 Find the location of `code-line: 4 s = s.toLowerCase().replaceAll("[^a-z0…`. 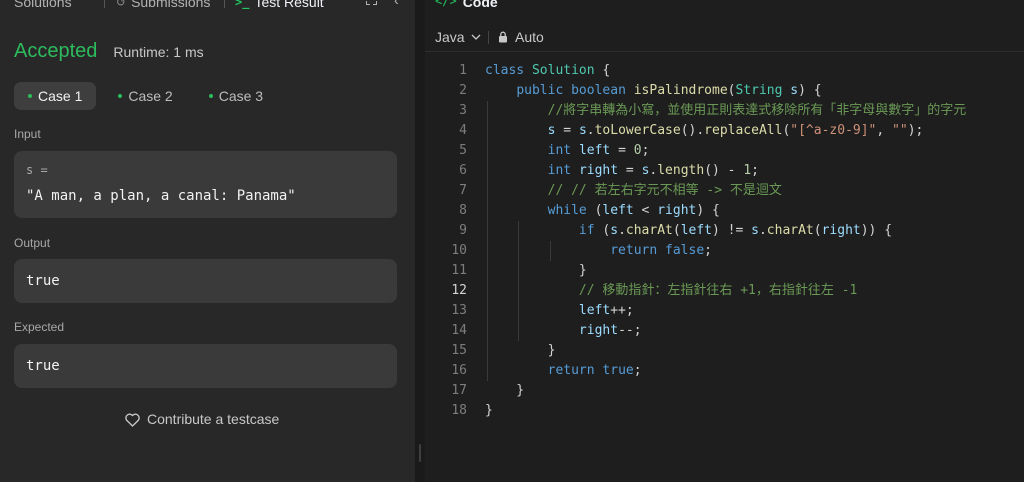

code-line: 4 s = s.toLowerCase().replaceAll("[^a-z0… is located at coordinates (724, 131).